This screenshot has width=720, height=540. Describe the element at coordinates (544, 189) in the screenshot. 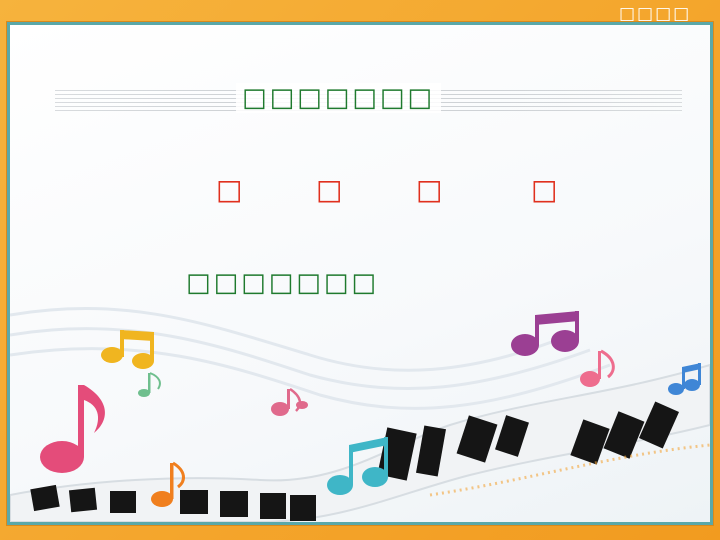

I see `glyph-4: □` at that location.